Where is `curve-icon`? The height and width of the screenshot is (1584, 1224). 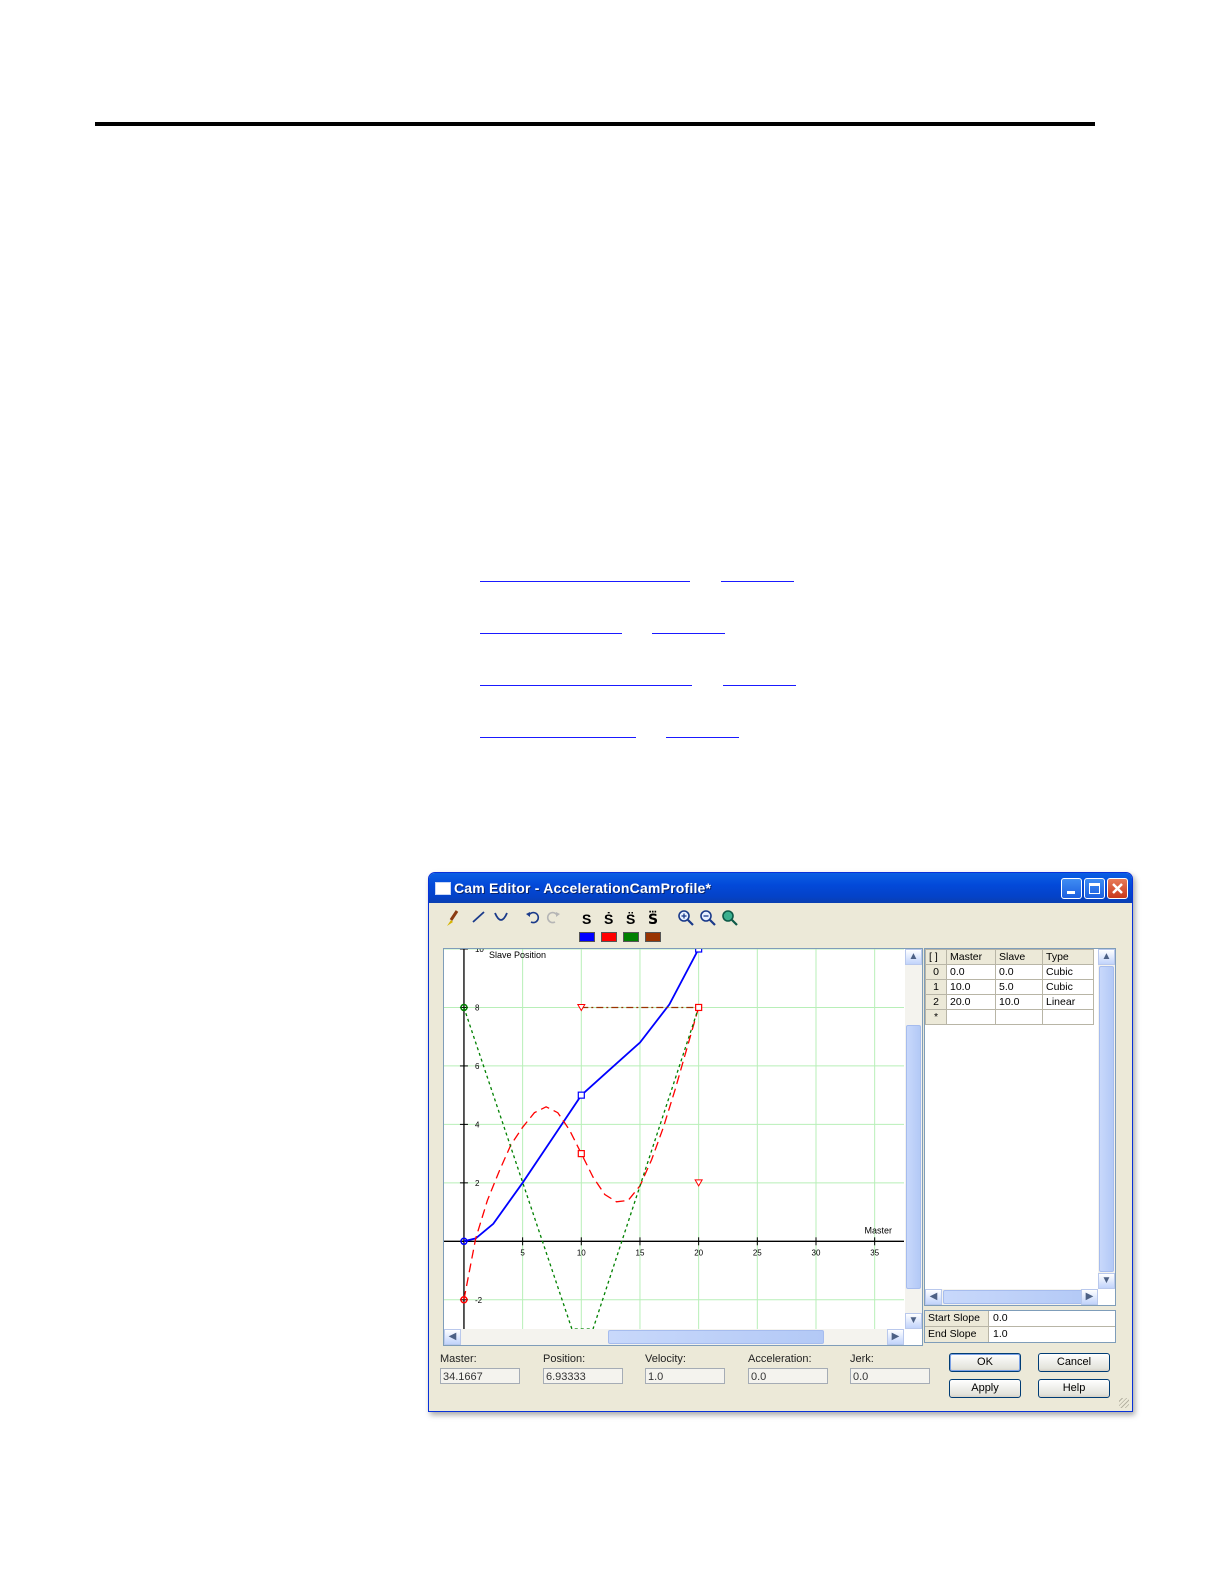 curve-icon is located at coordinates (501, 917).